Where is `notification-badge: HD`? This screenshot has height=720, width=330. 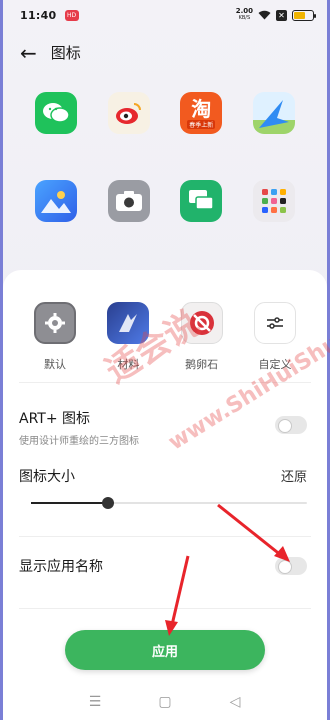
notification-badge: HD is located at coordinates (71, 15).